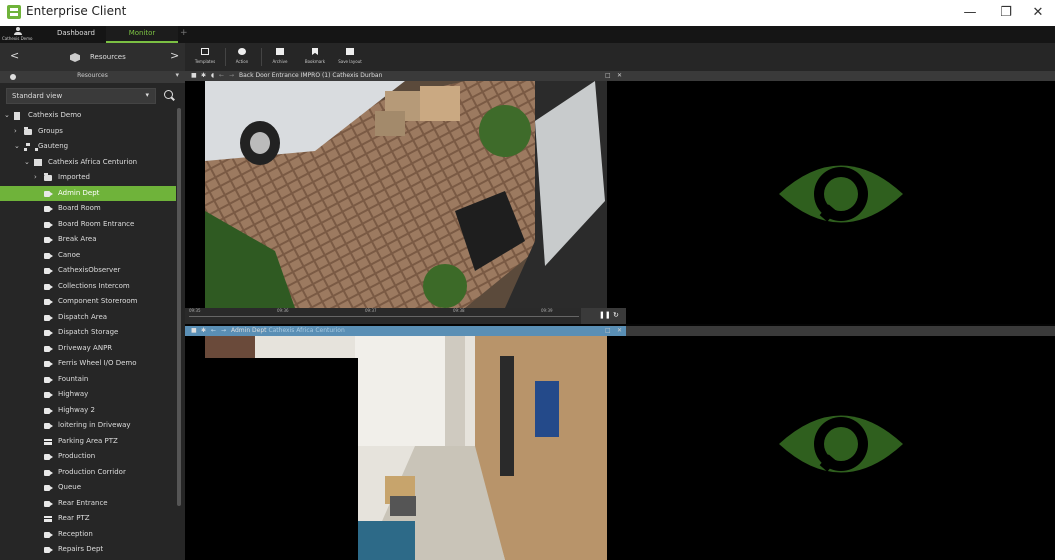 The image size is (1055, 560). I want to click on tab-monitor: Monitor, so click(142, 34).